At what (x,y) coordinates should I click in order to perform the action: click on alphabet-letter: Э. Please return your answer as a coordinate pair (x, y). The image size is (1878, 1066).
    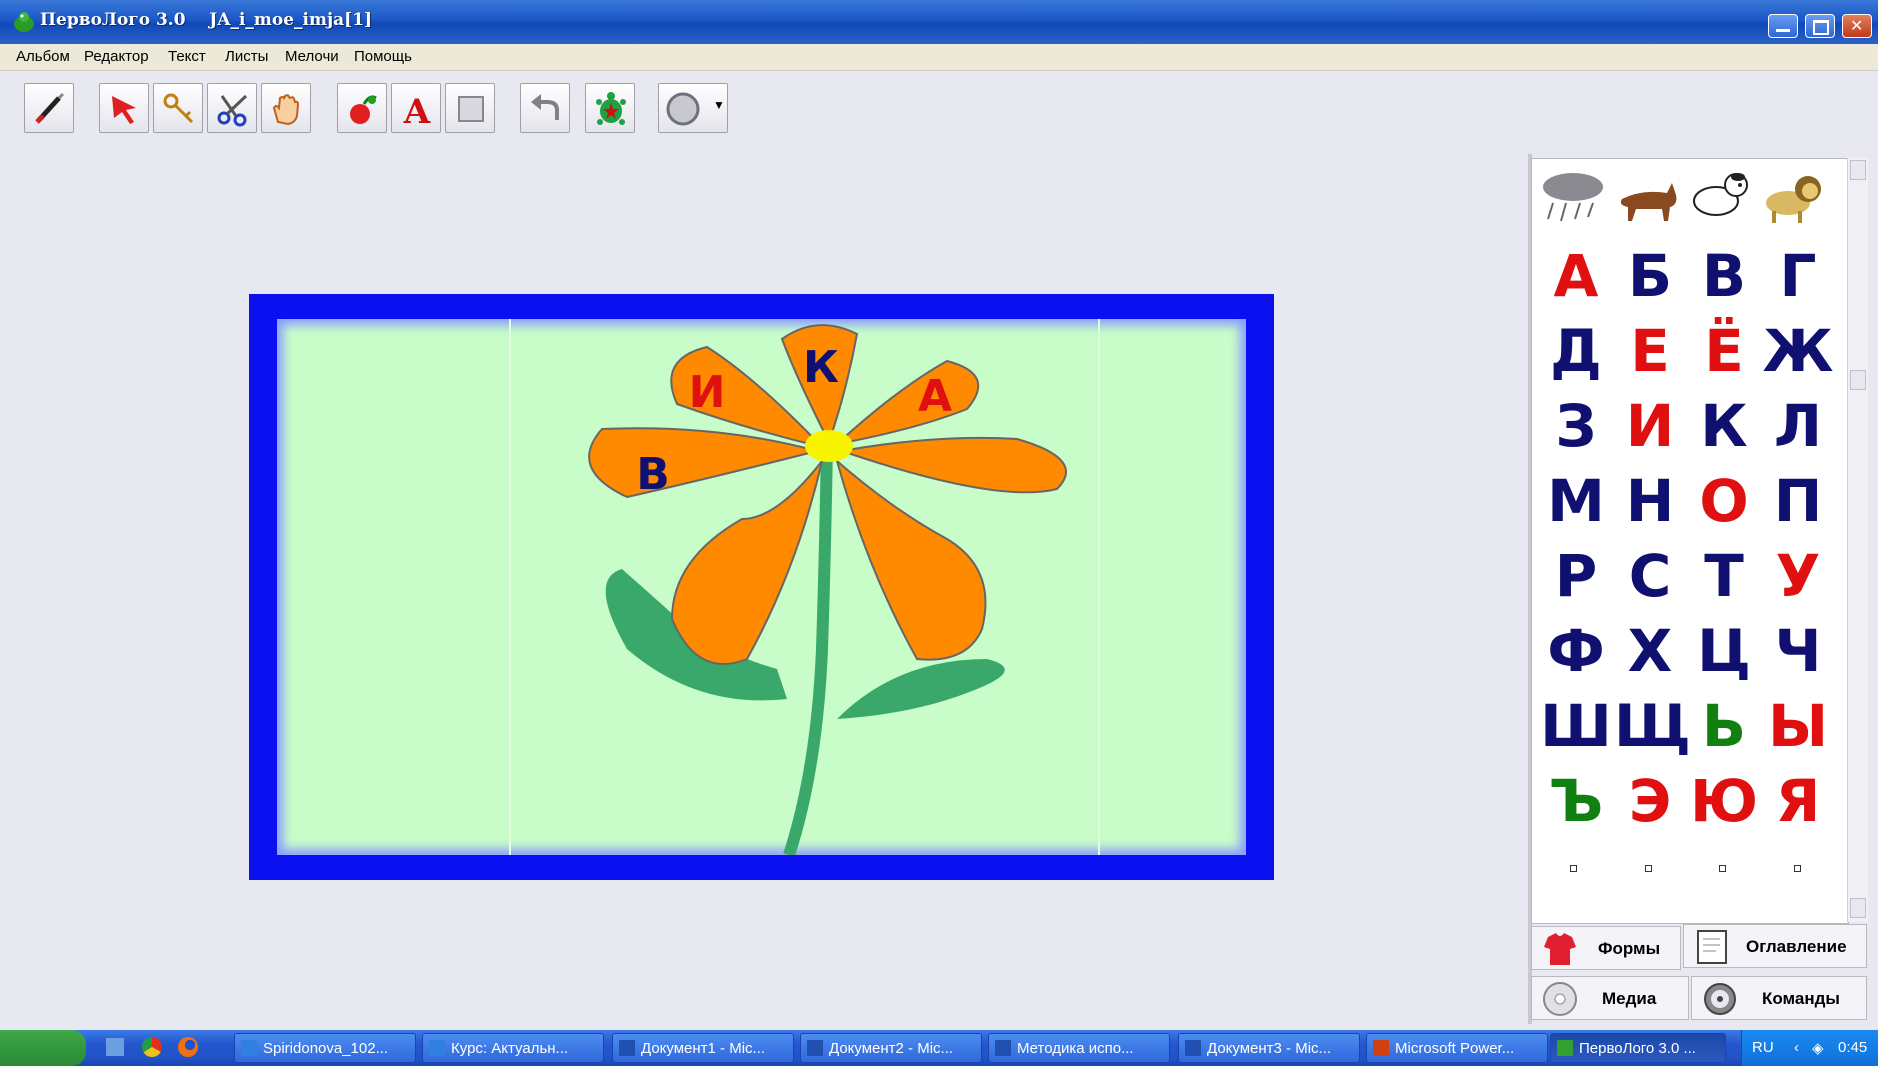
    Looking at the image, I should click on (1650, 801).